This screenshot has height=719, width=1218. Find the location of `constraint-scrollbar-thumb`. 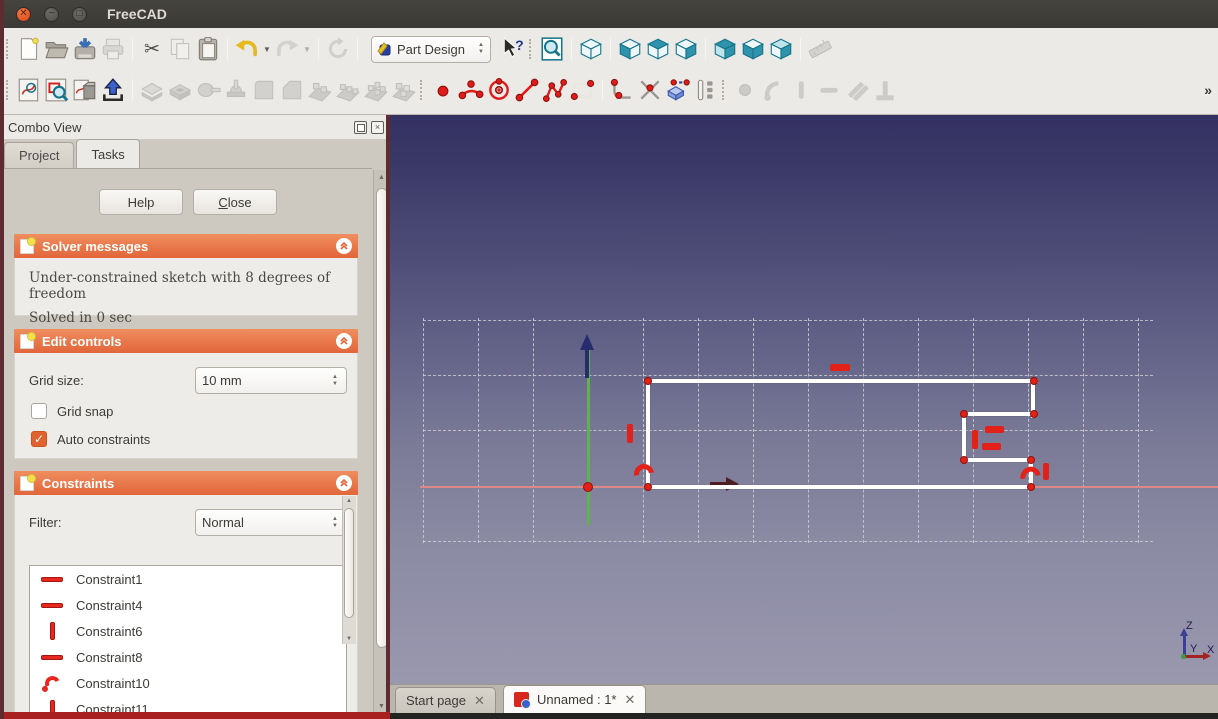

constraint-scrollbar-thumb is located at coordinates (349, 563).